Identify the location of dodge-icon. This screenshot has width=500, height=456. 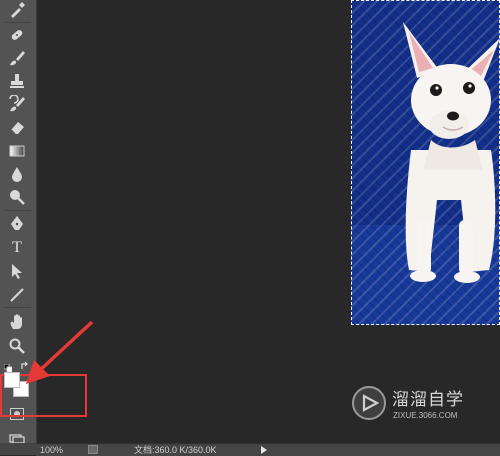
(17, 197).